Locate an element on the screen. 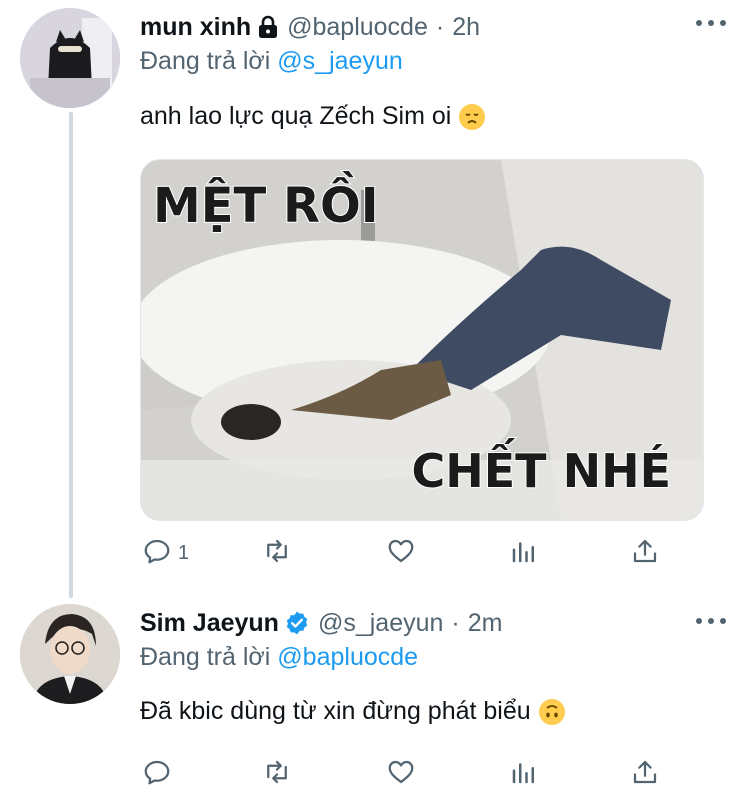 Image resolution: width=750 pixels, height=798 pixels. tweet-text: anh lao lực quạ Zếch Sim oi is located at coordinates (313, 116).